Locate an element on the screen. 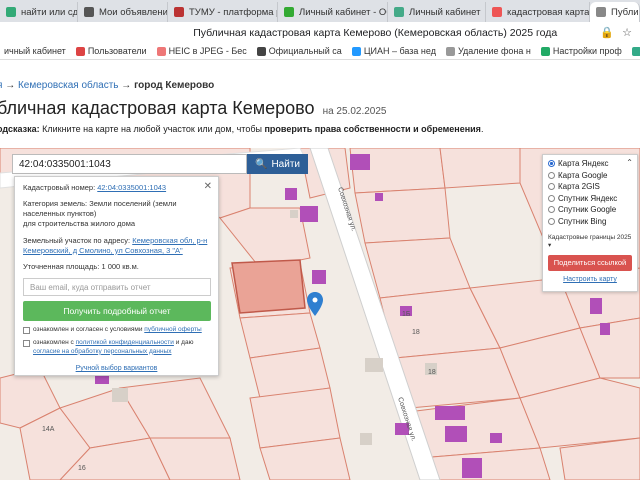 The image size is (640, 480). layer-label: Спутник Яндекс is located at coordinates (588, 198).